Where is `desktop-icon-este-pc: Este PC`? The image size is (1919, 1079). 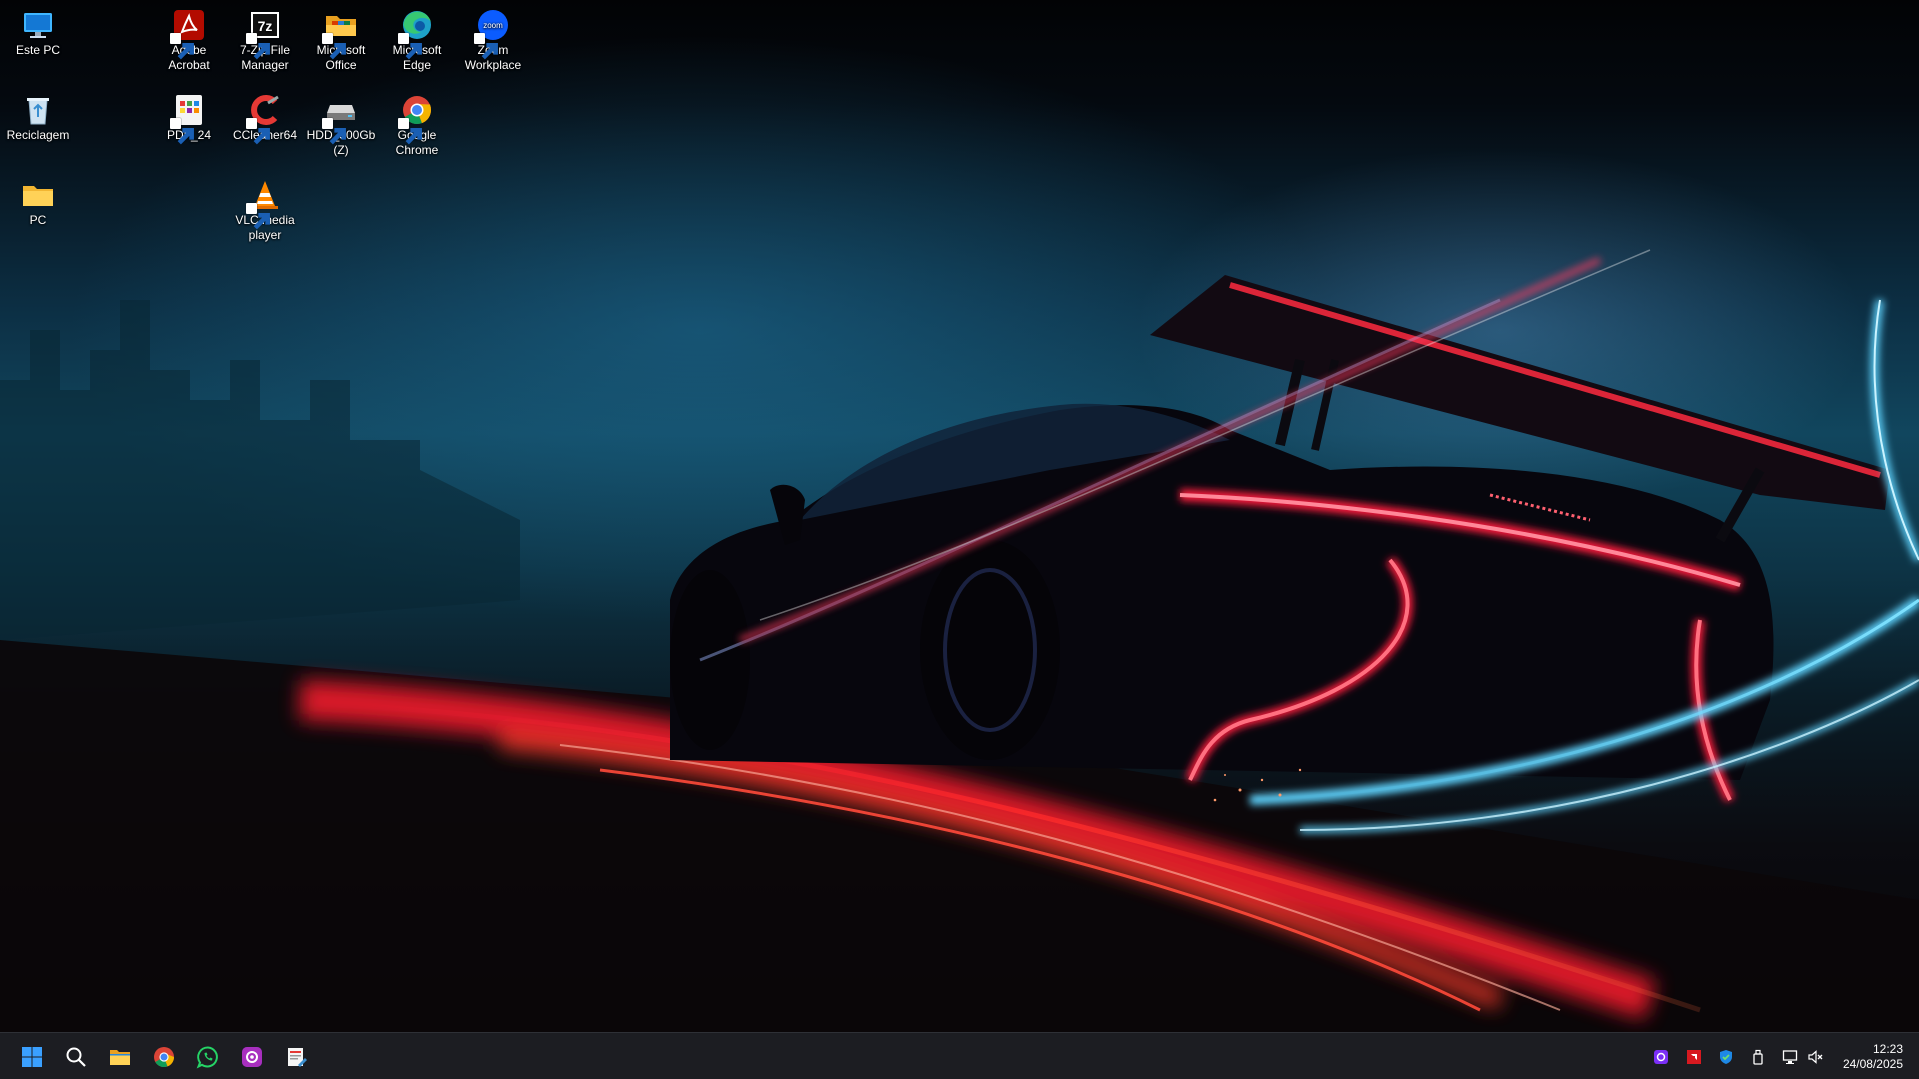
desktop-icon-este-pc: Este PC is located at coordinates (38, 31).